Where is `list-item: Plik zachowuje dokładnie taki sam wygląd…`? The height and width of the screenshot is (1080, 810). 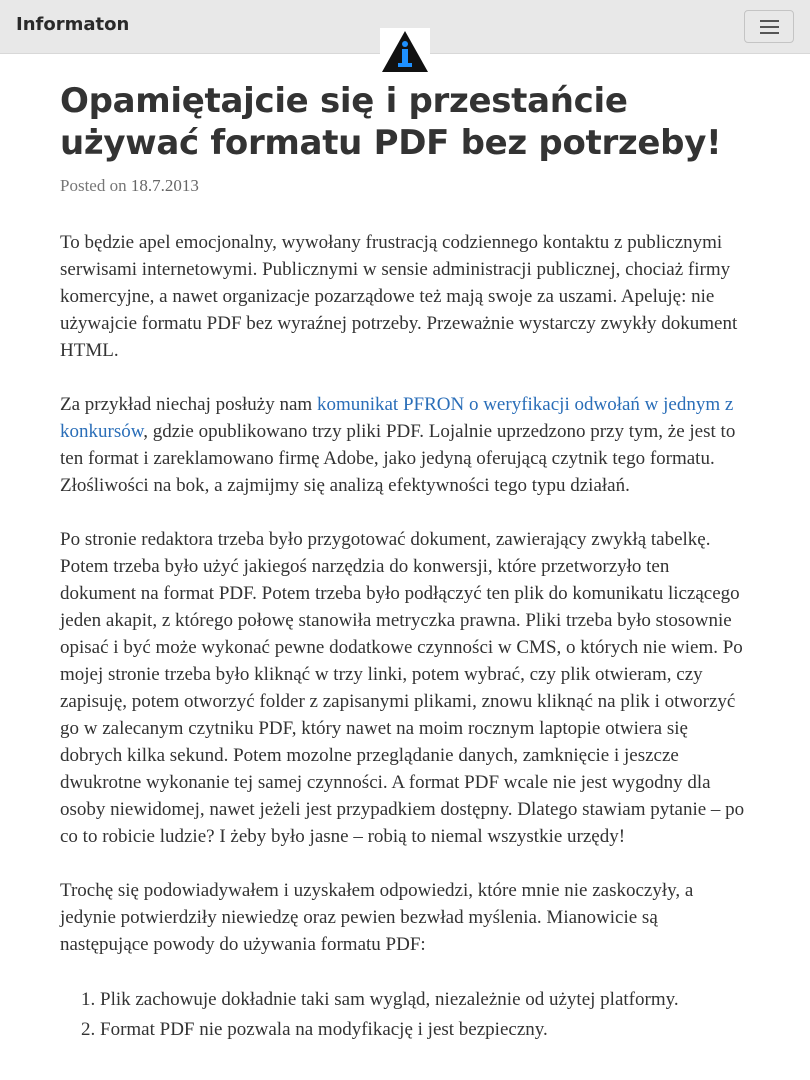 list-item: Plik zachowuje dokładnie taki sam wygląd… is located at coordinates (425, 999).